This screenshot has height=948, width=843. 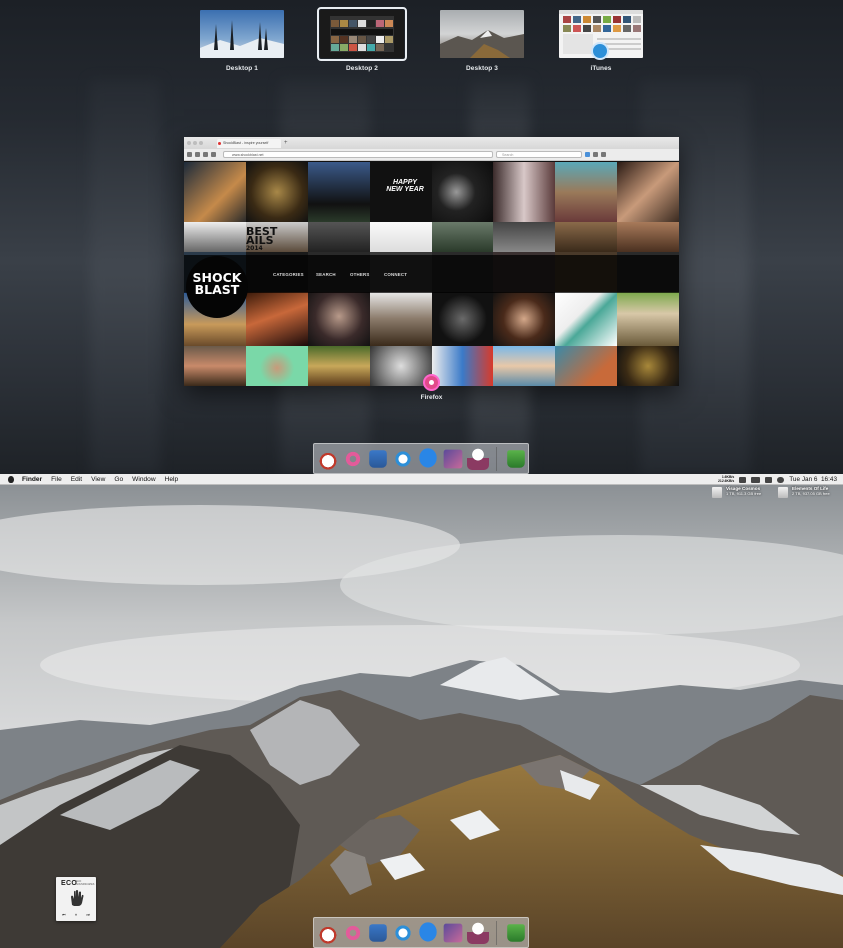 What do you see at coordinates (358, 154) in the screenshot?
I see `url-bar: www.shockblast.net` at bounding box center [358, 154].